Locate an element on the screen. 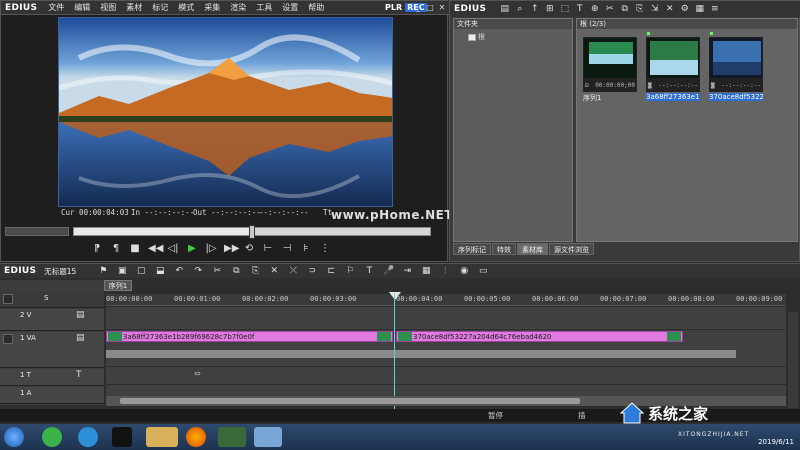 This screenshot has height=450, width=800. list-icon: ≡ is located at coordinates (714, 9).